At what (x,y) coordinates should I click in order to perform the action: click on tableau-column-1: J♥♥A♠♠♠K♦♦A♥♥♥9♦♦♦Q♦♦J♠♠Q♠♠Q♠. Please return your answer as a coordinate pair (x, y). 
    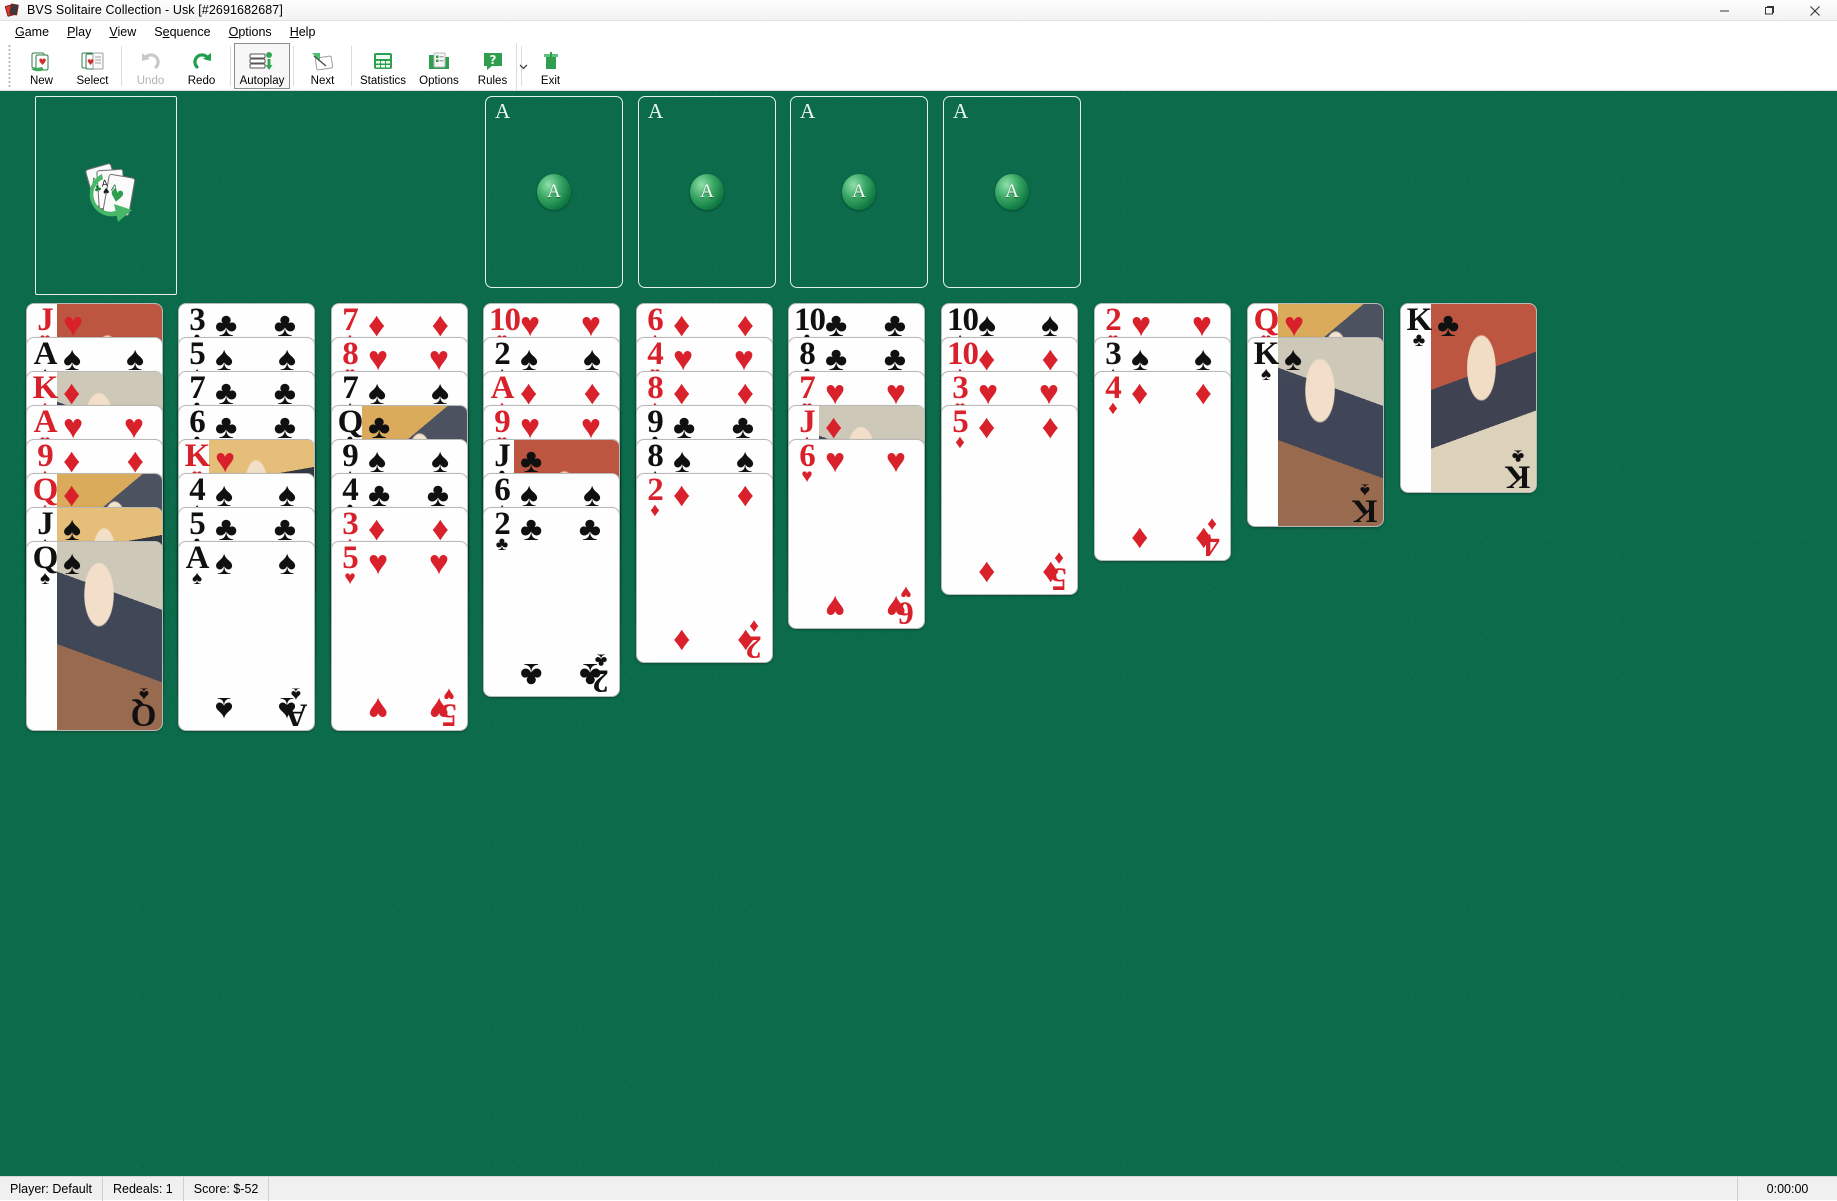
    Looking at the image, I should click on (96, 518).